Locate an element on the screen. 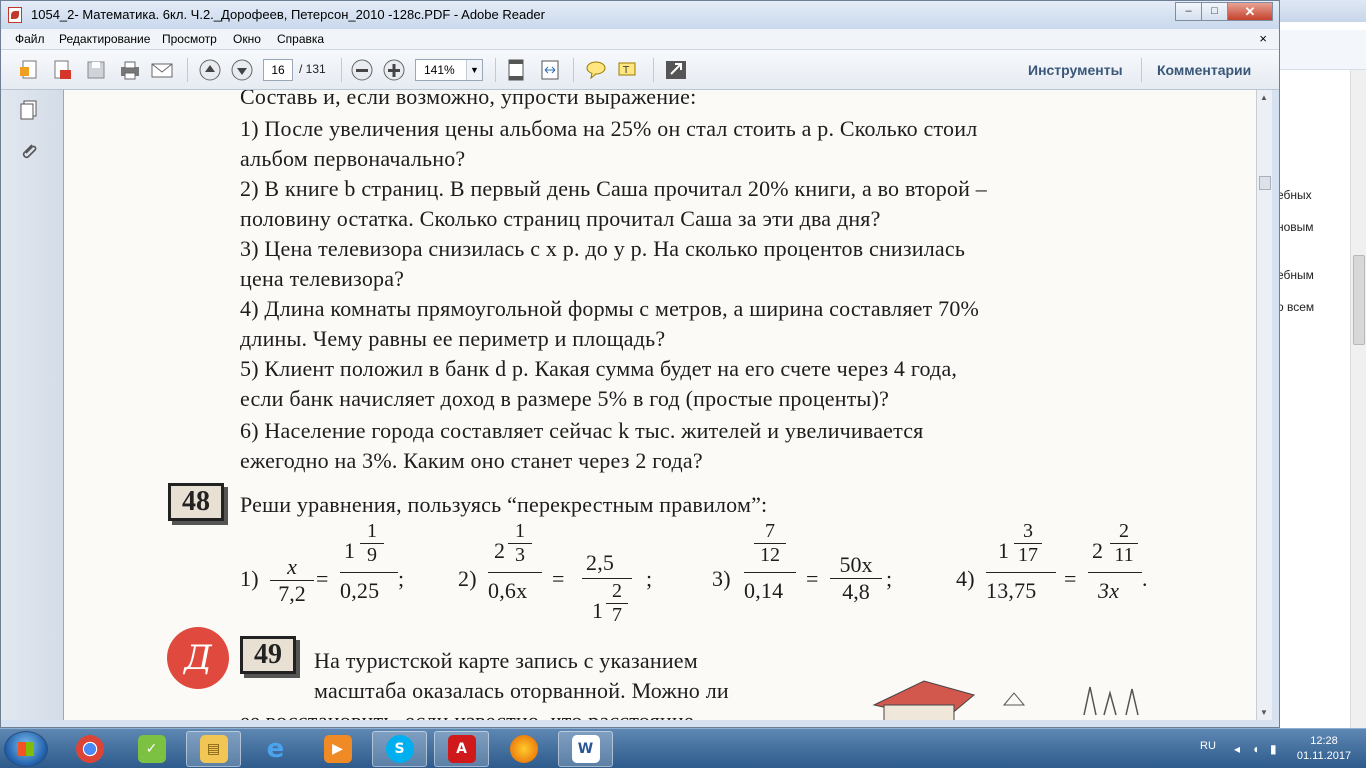 The width and height of the screenshot is (1366, 768). comment-icon is located at coordinates (596, 70).